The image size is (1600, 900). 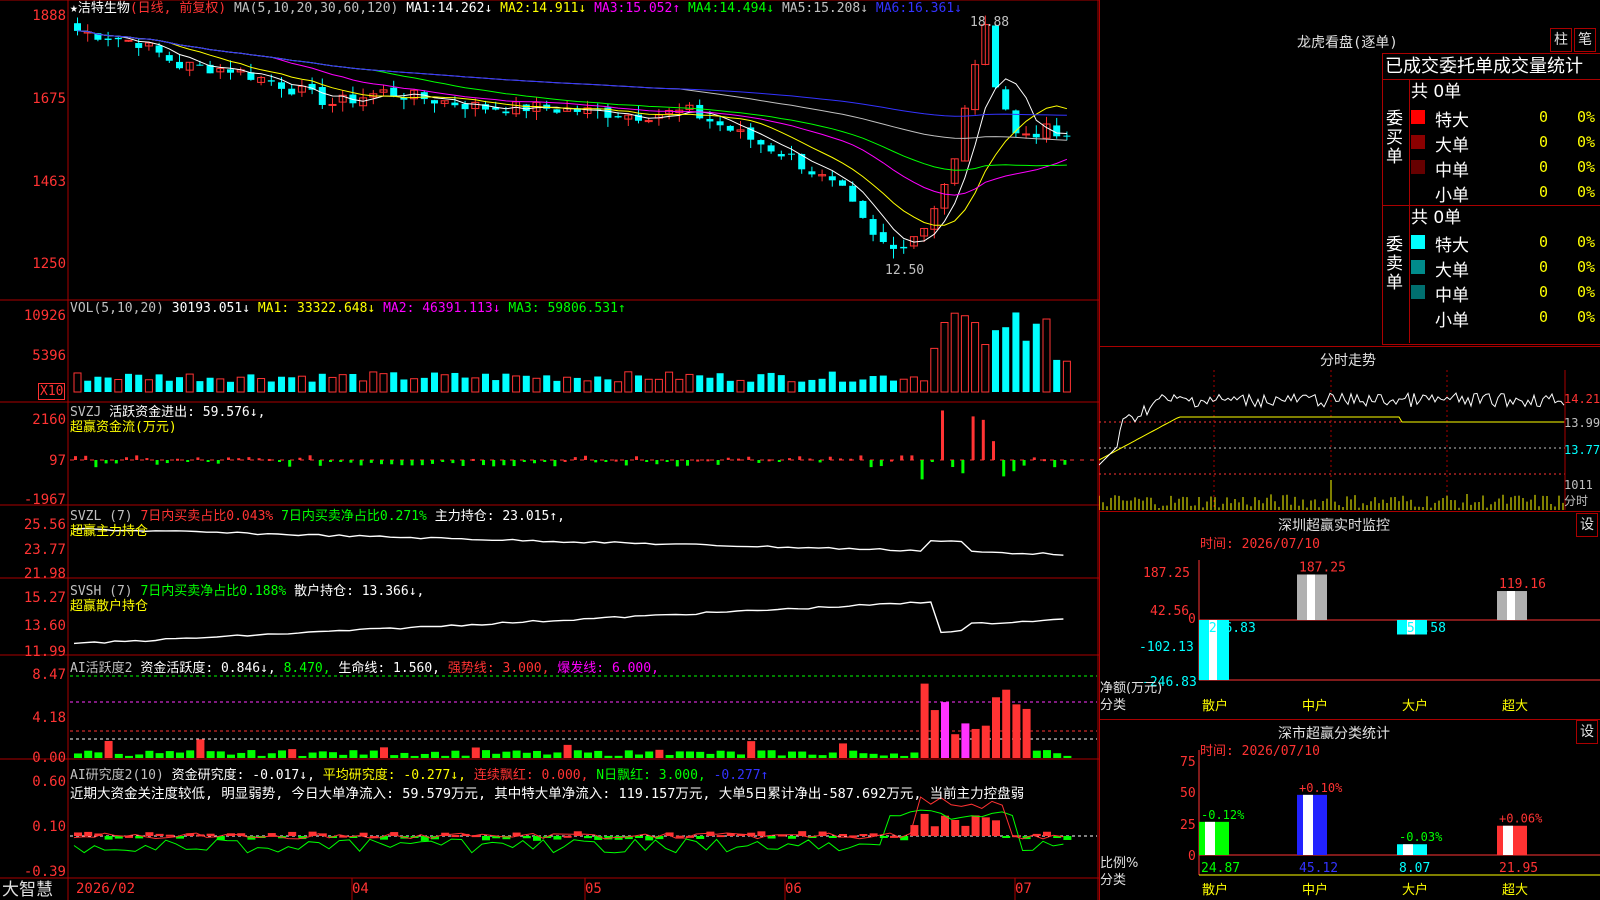 What do you see at coordinates (44, 872) in the screenshot?
I see `ai-research-axis-label: -0.39` at bounding box center [44, 872].